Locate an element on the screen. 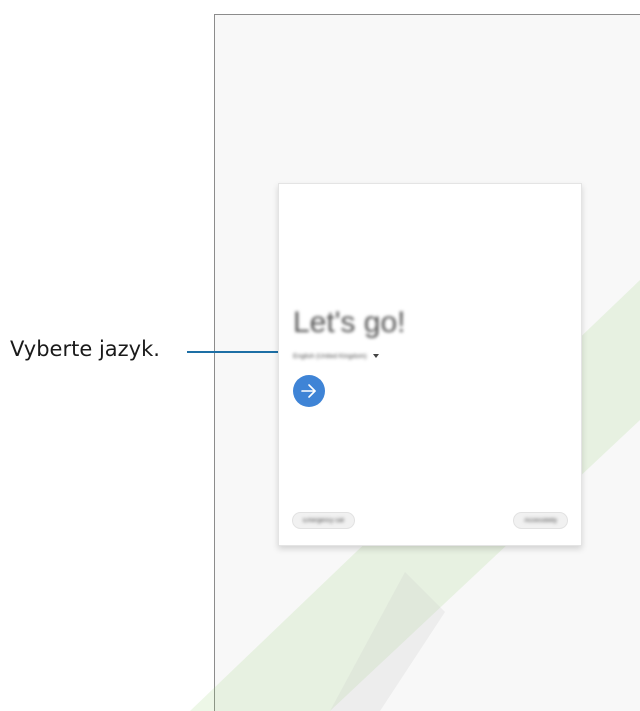  caret-down-icon is located at coordinates (375, 356).